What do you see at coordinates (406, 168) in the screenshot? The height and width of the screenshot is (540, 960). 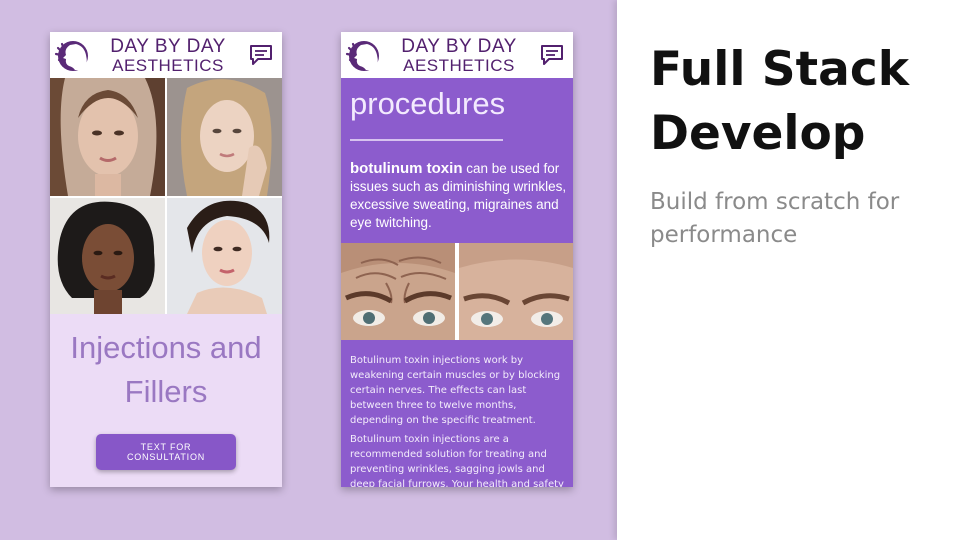 I see `lead-bold-term: botulinum toxin` at bounding box center [406, 168].